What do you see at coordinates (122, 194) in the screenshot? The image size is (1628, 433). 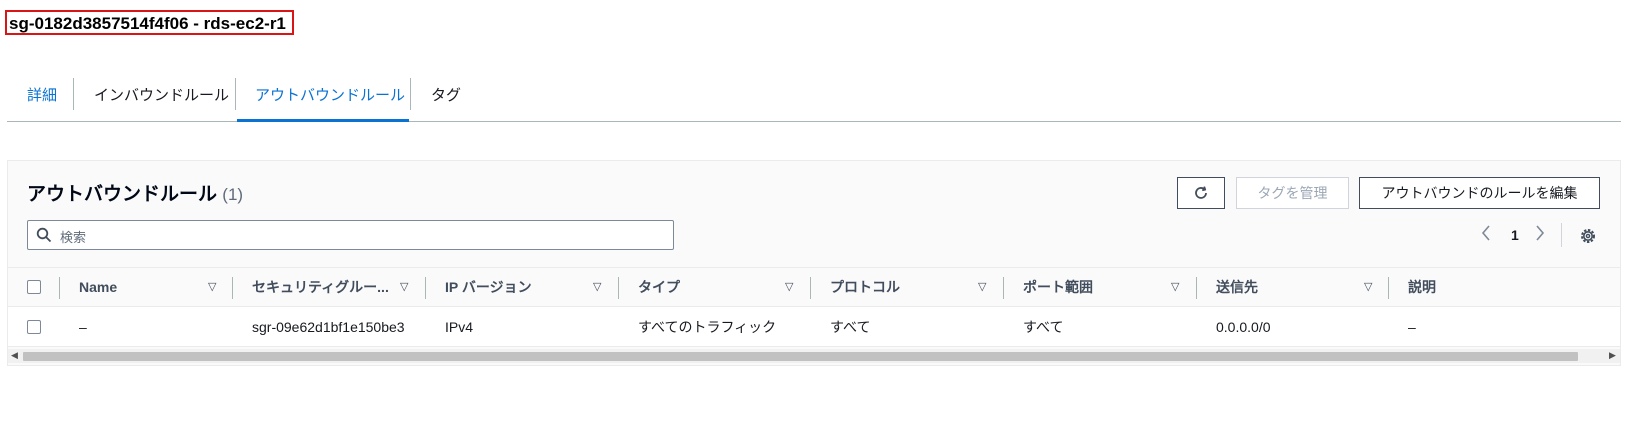 I see `panel-title-text: アウトバウンドルール` at bounding box center [122, 194].